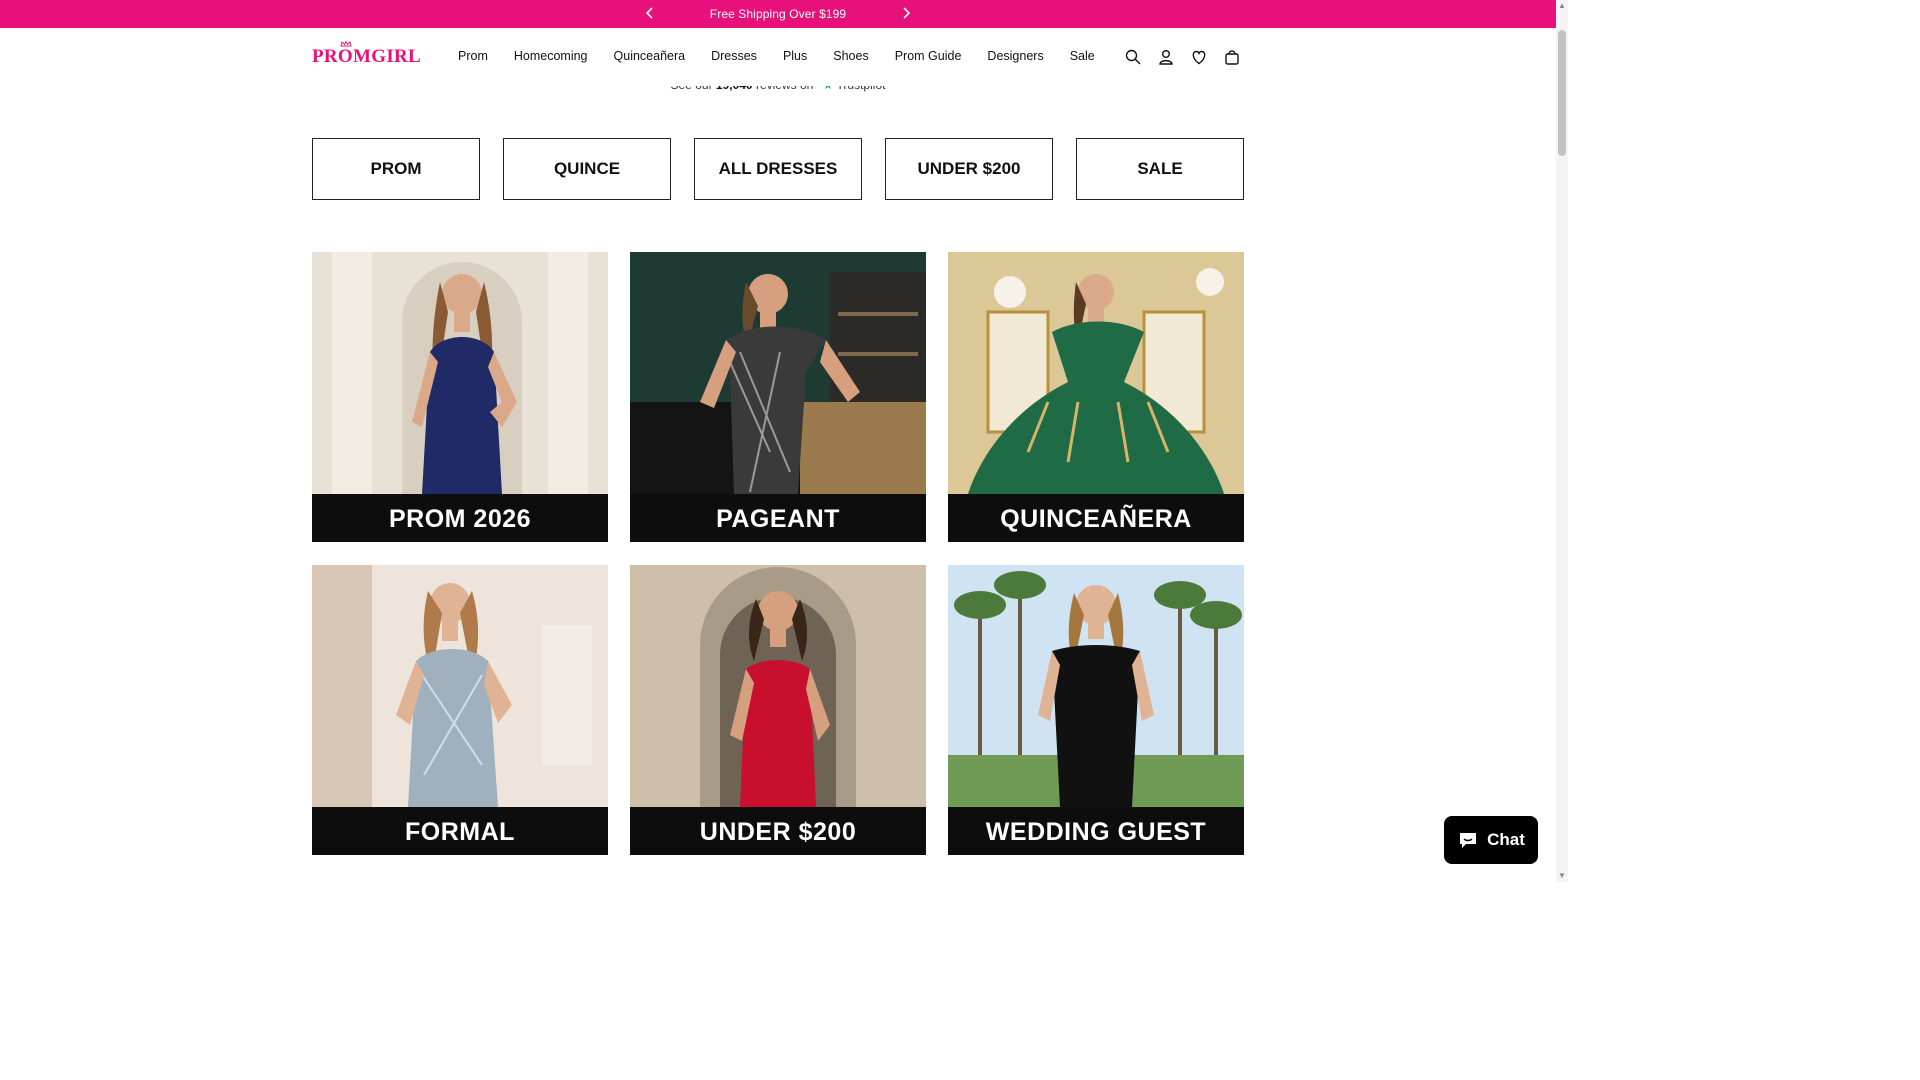 This screenshot has height=1080, width=1920. Describe the element at coordinates (1096, 518) in the screenshot. I see `tile-label: QUINCEAÑERA` at that location.